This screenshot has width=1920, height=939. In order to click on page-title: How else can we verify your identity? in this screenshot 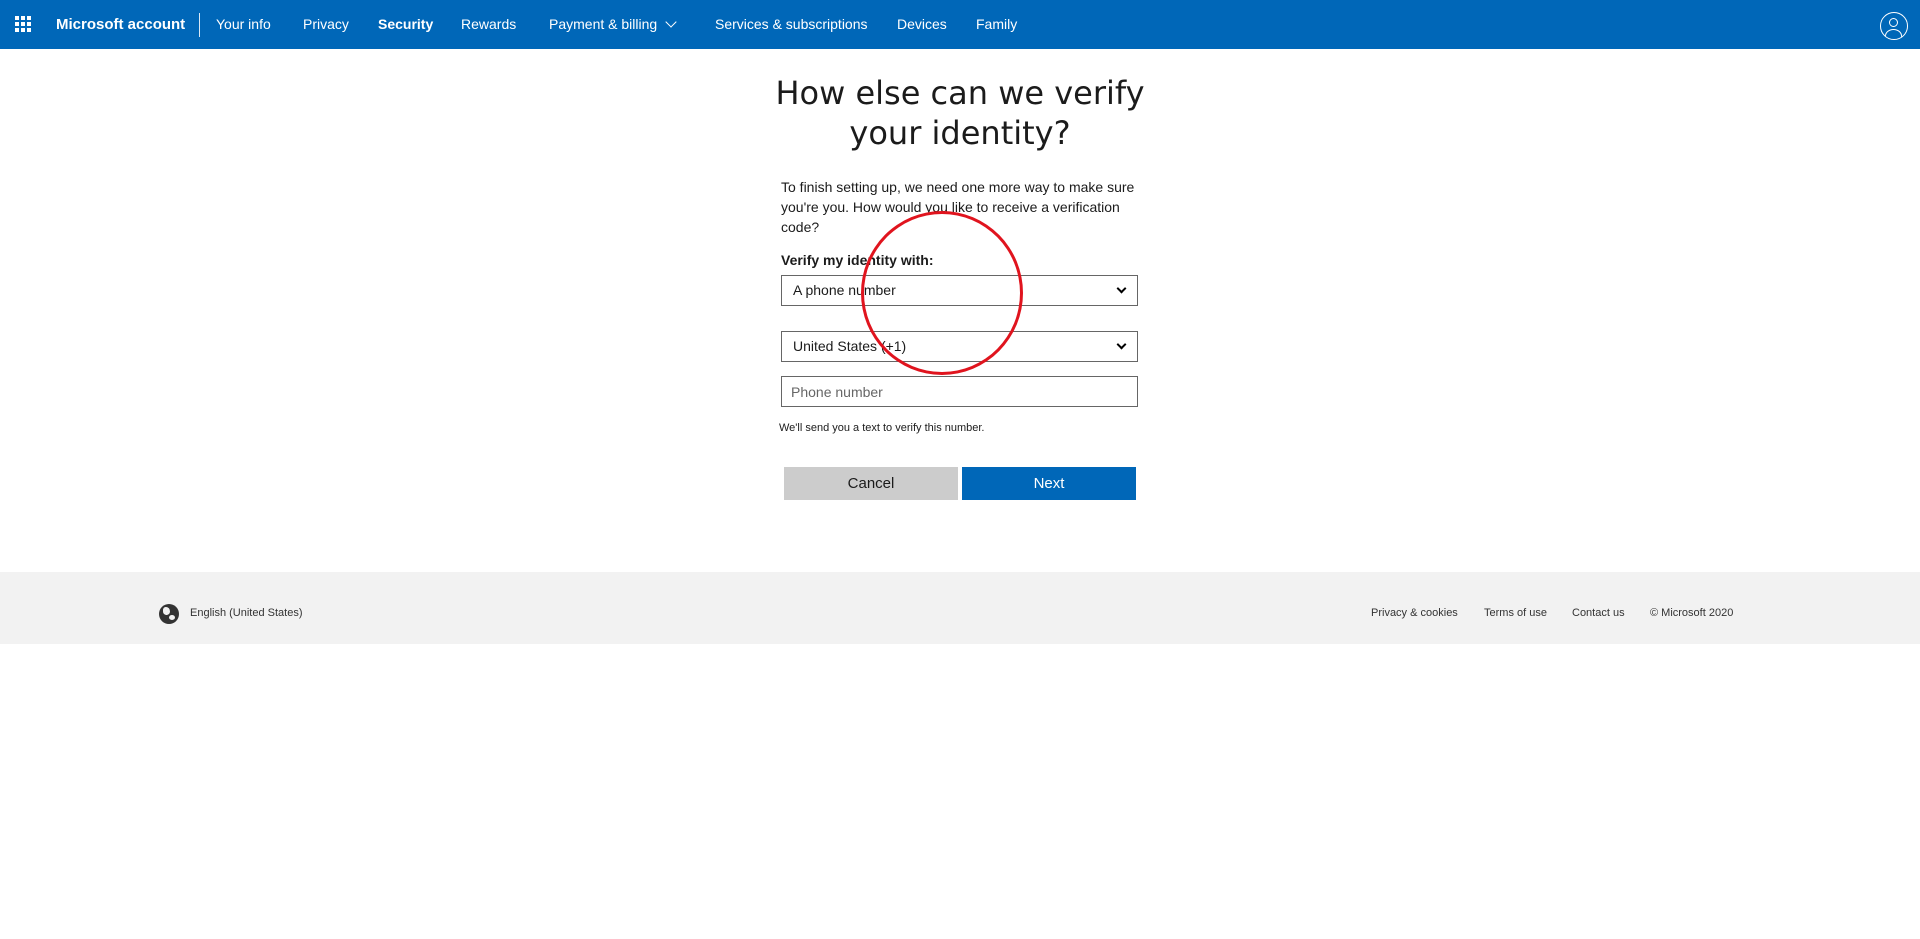, I will do `click(960, 113)`.